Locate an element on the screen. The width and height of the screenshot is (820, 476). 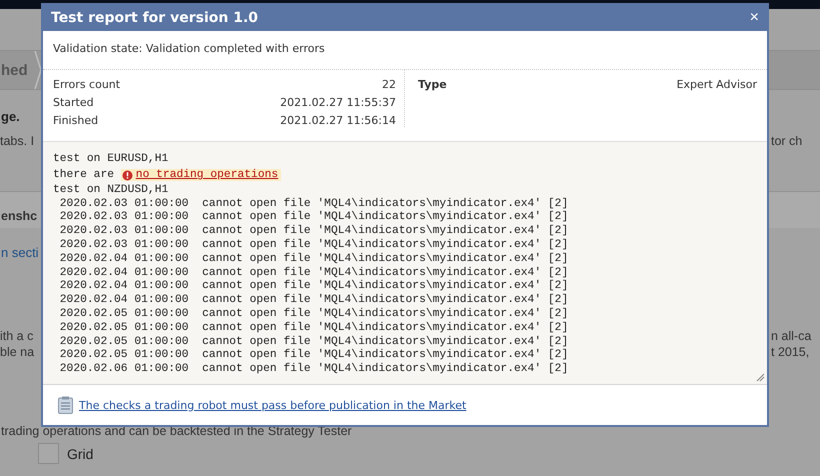
summary-label: Started is located at coordinates (73, 103).